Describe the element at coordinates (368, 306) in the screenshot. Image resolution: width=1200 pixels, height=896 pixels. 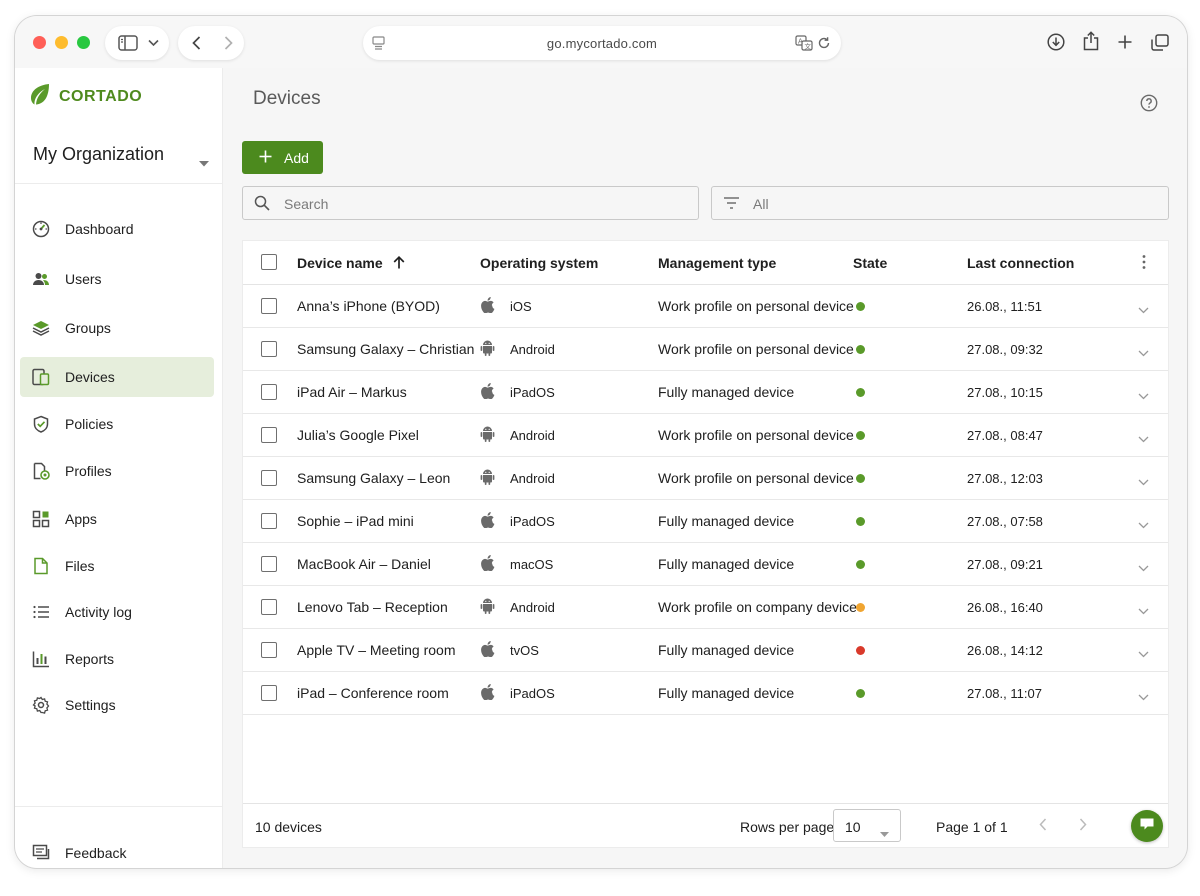
I see `device-name: Anna’s iPhone (BYOD)` at that location.